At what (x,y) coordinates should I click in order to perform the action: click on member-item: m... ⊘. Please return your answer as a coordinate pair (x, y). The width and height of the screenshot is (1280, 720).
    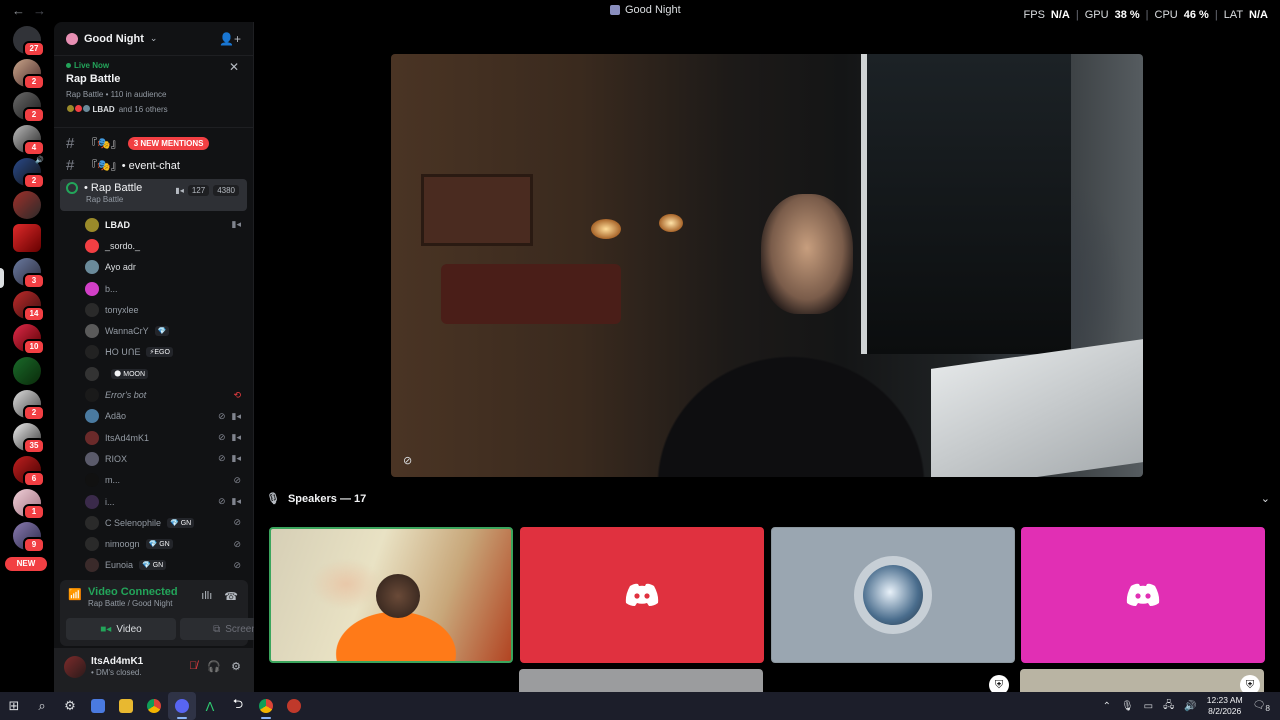
    Looking at the image, I should click on (153, 480).